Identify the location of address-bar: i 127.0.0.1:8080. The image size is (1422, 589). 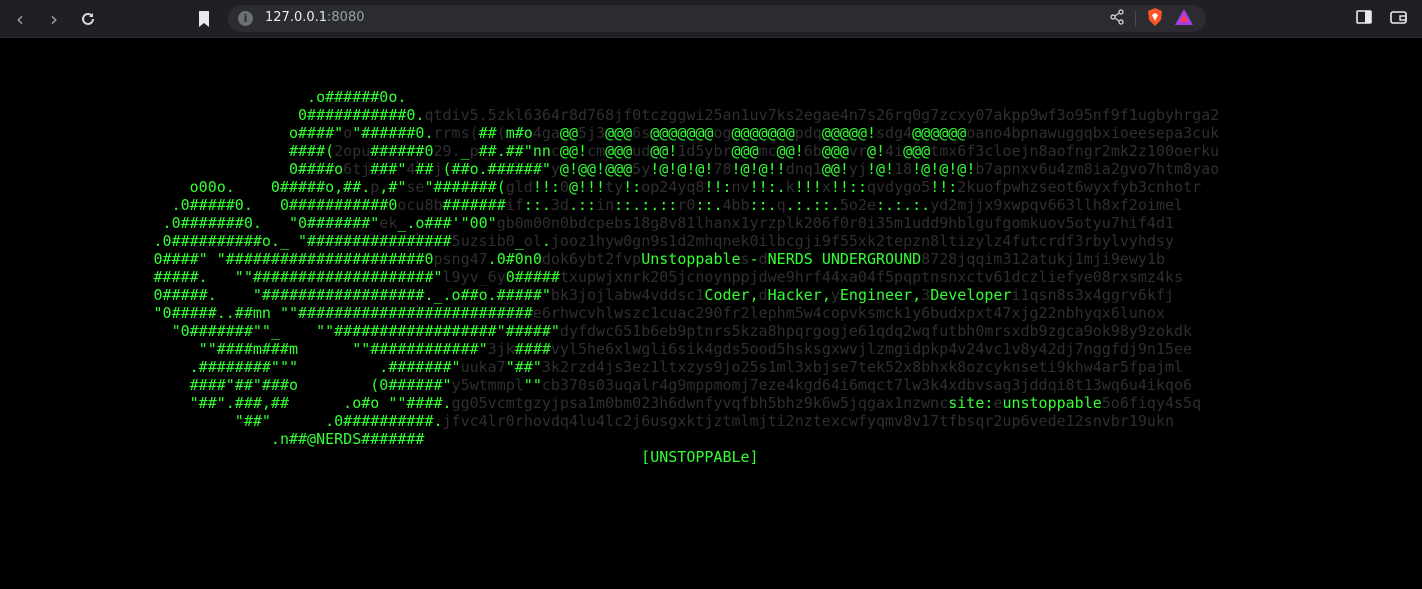
(717, 18).